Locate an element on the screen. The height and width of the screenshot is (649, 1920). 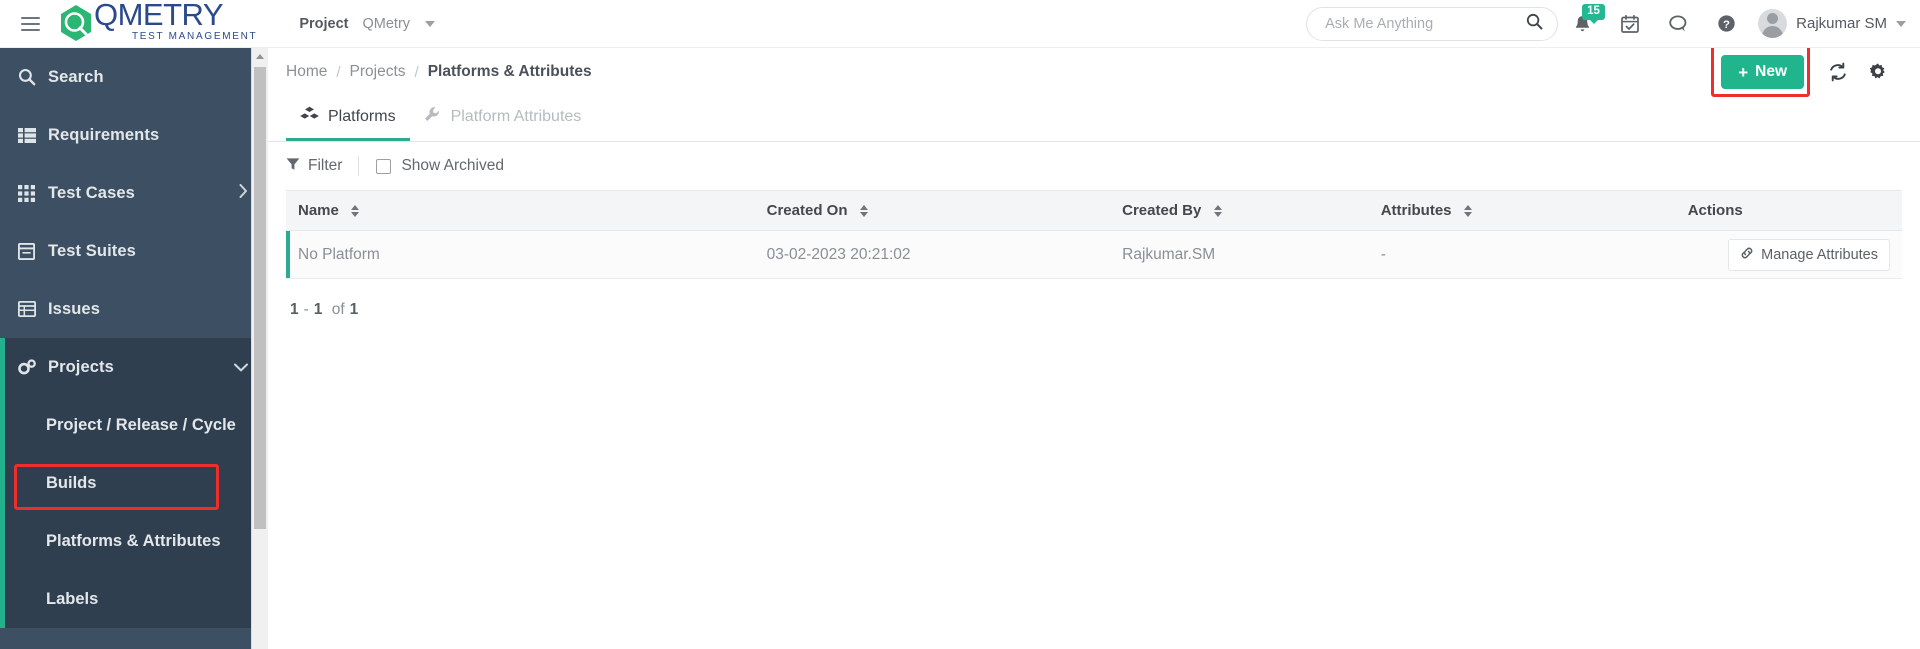
tab-platform-attributes: Platform Attributes is located at coordinates (503, 118).